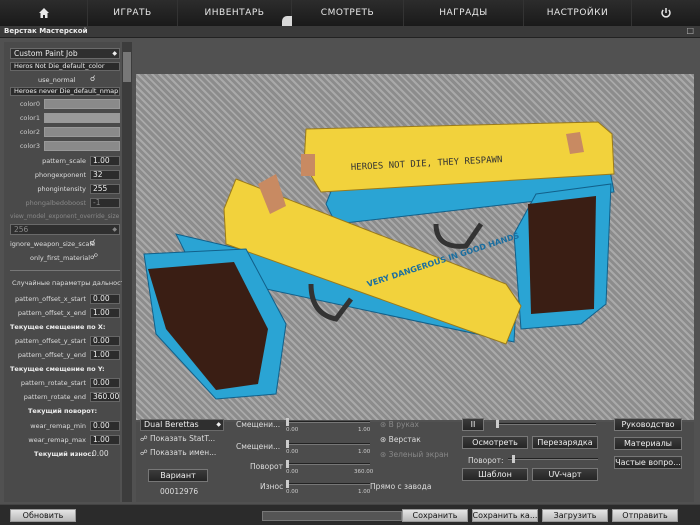 This screenshot has width=700, height=525. Describe the element at coordinates (565, 442) in the screenshot. I see `reload-button: Перезарядка` at that location.